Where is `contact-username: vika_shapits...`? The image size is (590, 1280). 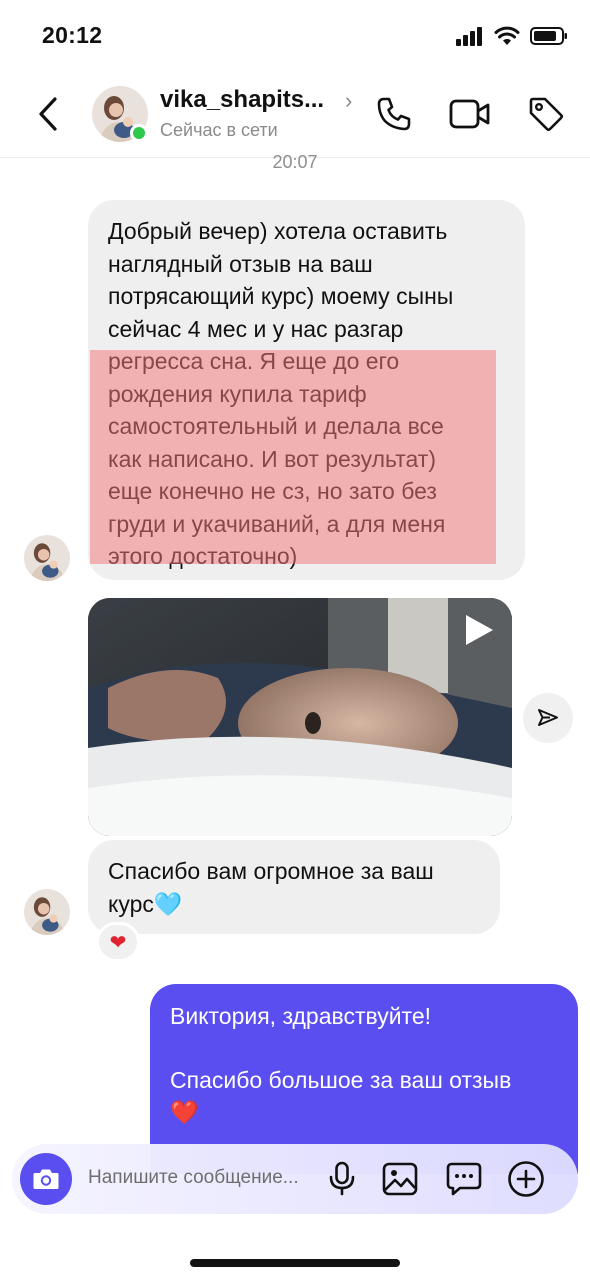
contact-username: vika_shapits... is located at coordinates (242, 100).